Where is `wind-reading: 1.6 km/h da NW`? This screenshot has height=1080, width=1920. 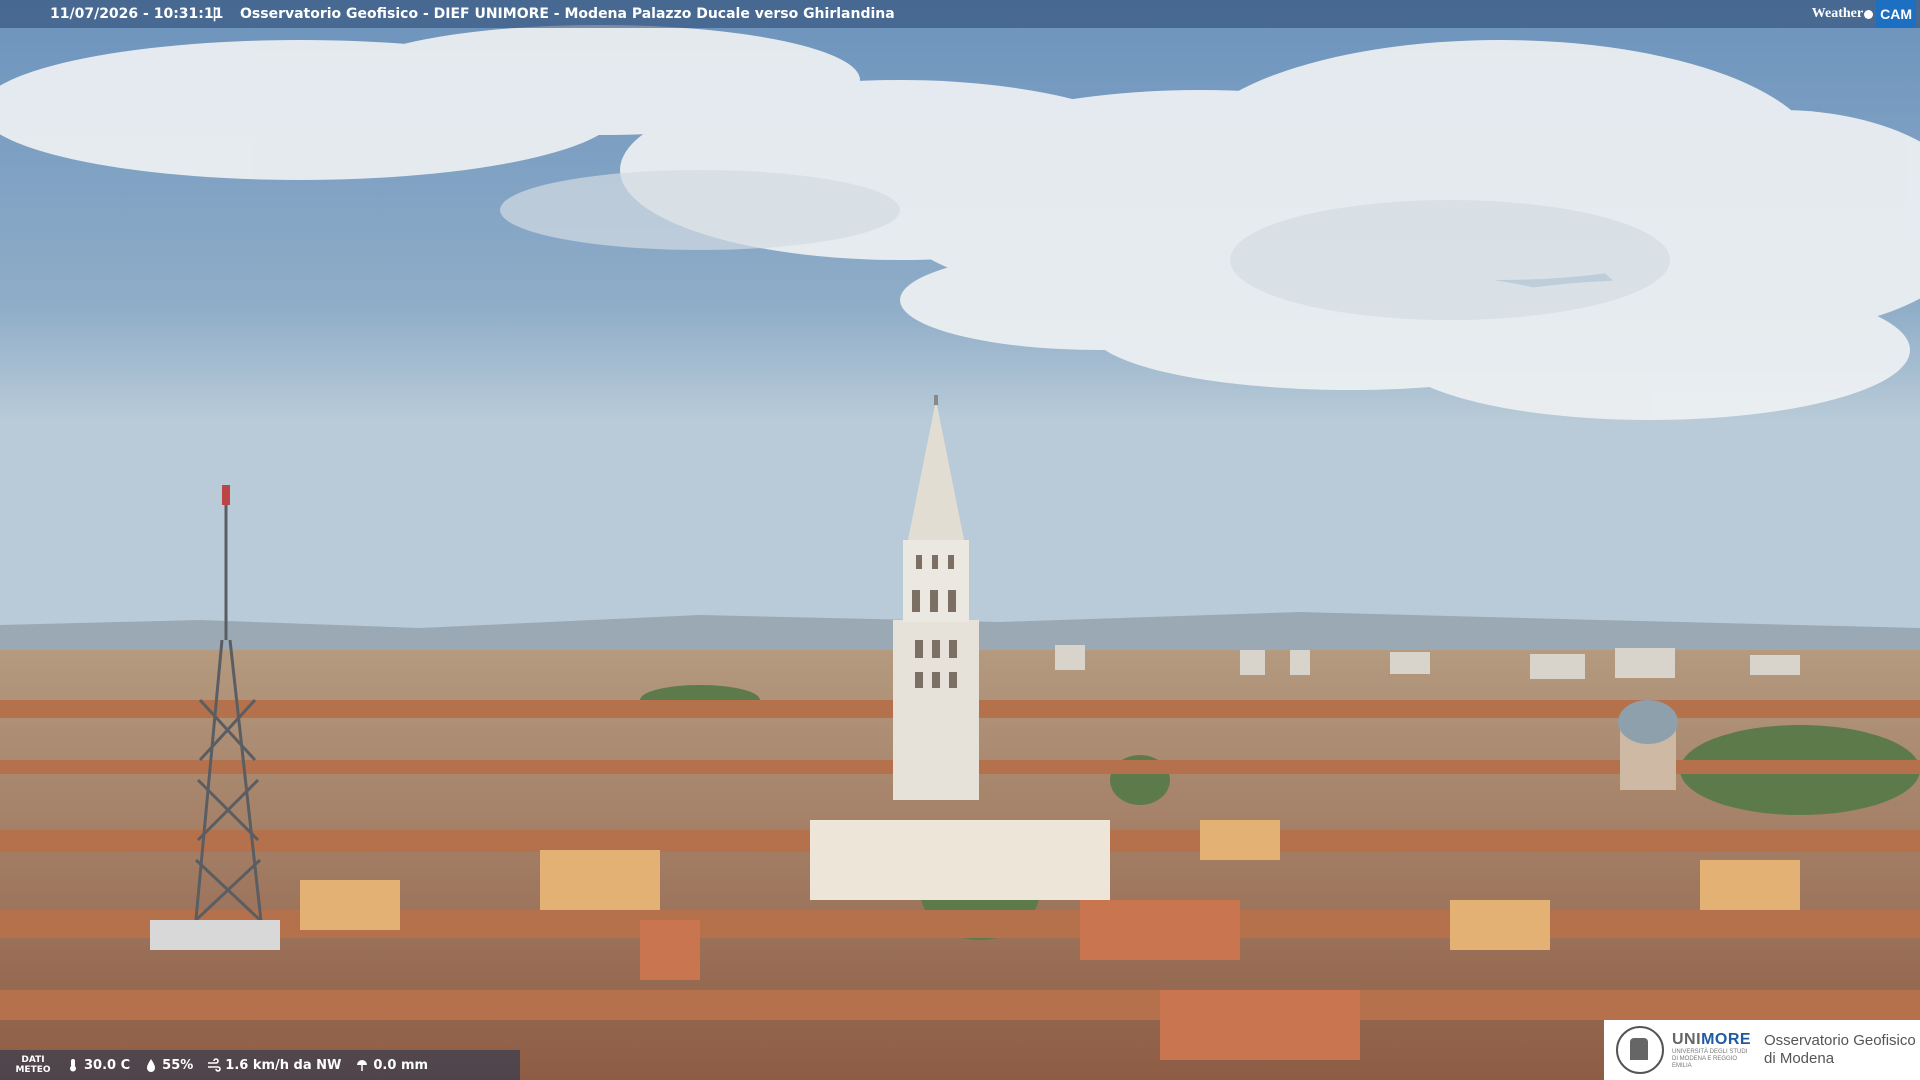 wind-reading: 1.6 km/h da NW is located at coordinates (274, 1065).